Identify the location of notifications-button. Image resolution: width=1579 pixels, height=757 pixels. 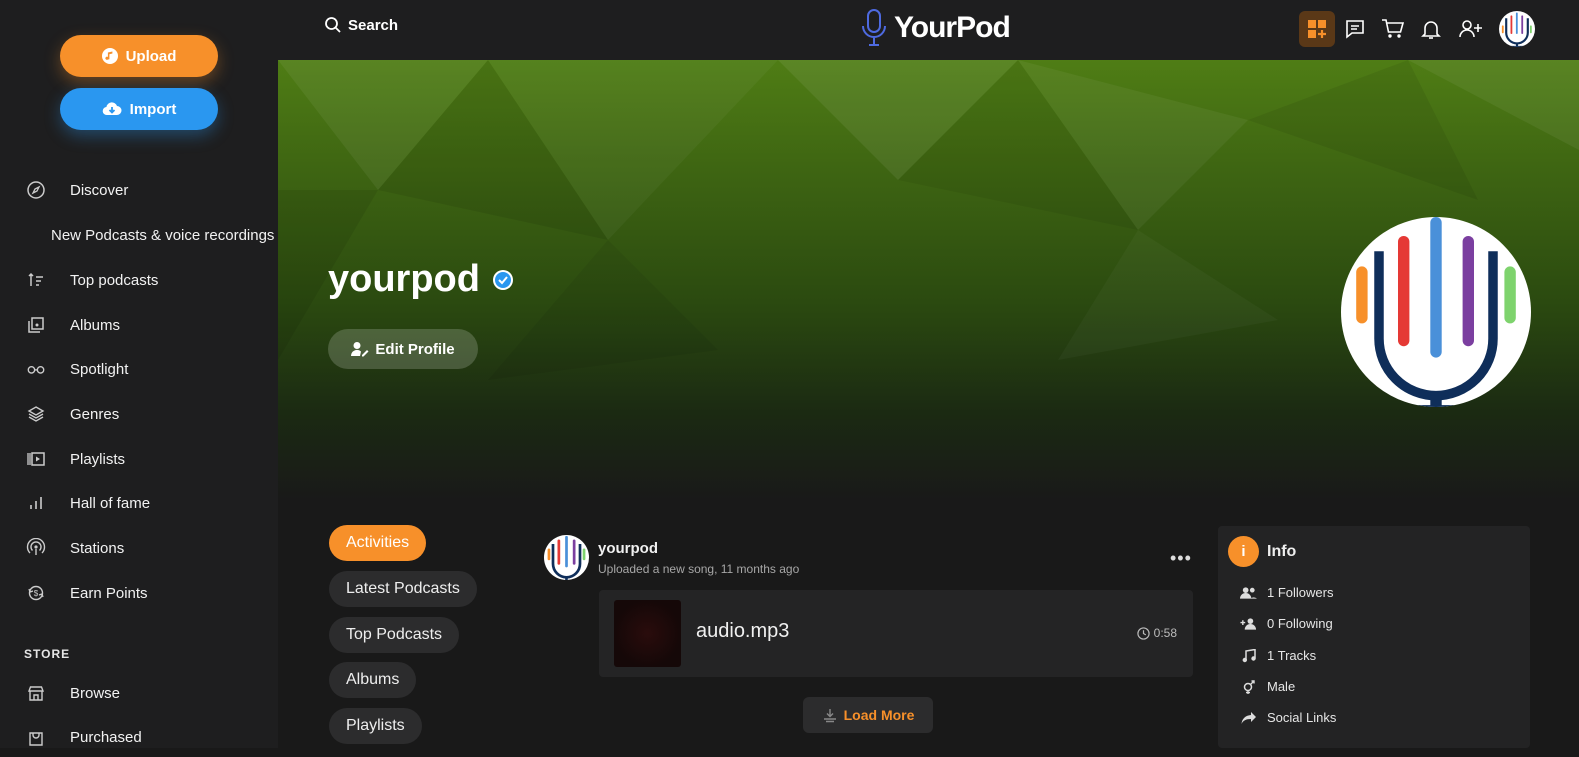
(1431, 29).